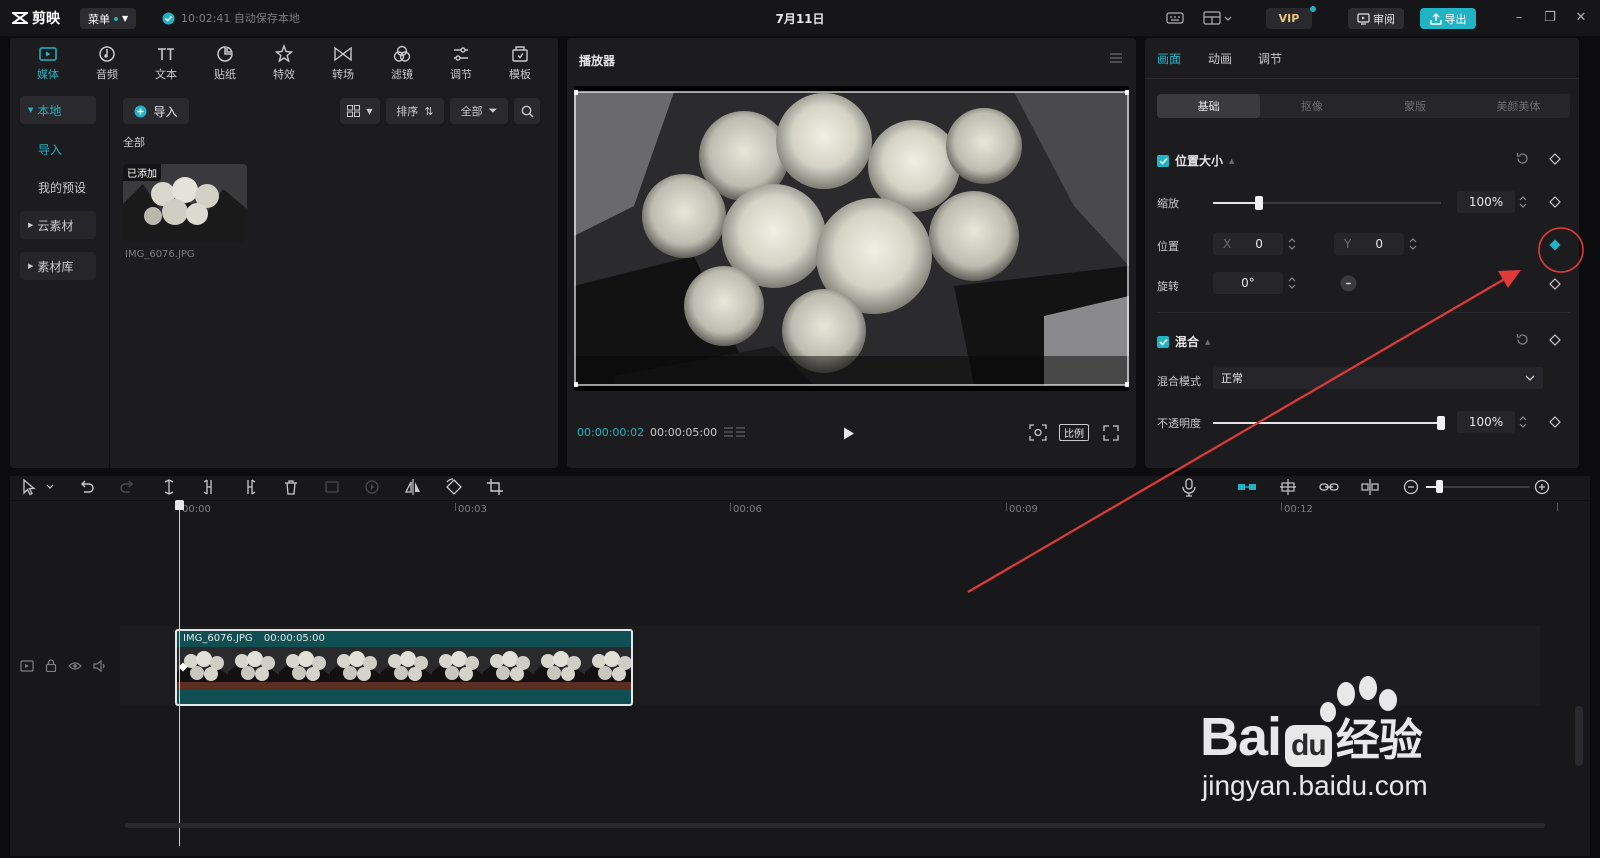 The height and width of the screenshot is (858, 1600). Describe the element at coordinates (1074, 432) in the screenshot. I see `ratio-button: 比例` at that location.